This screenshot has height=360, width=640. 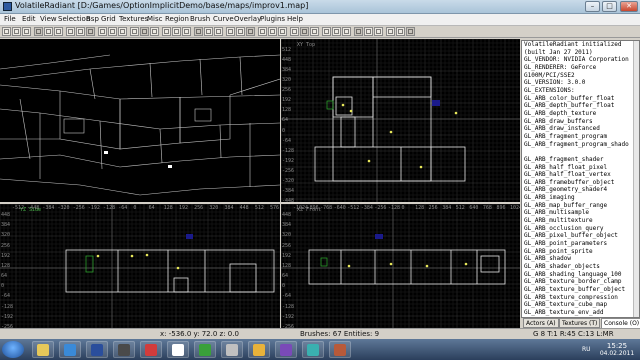 What do you see at coordinates (358, 31) in the screenshot?
I see `face-icon` at bounding box center [358, 31].